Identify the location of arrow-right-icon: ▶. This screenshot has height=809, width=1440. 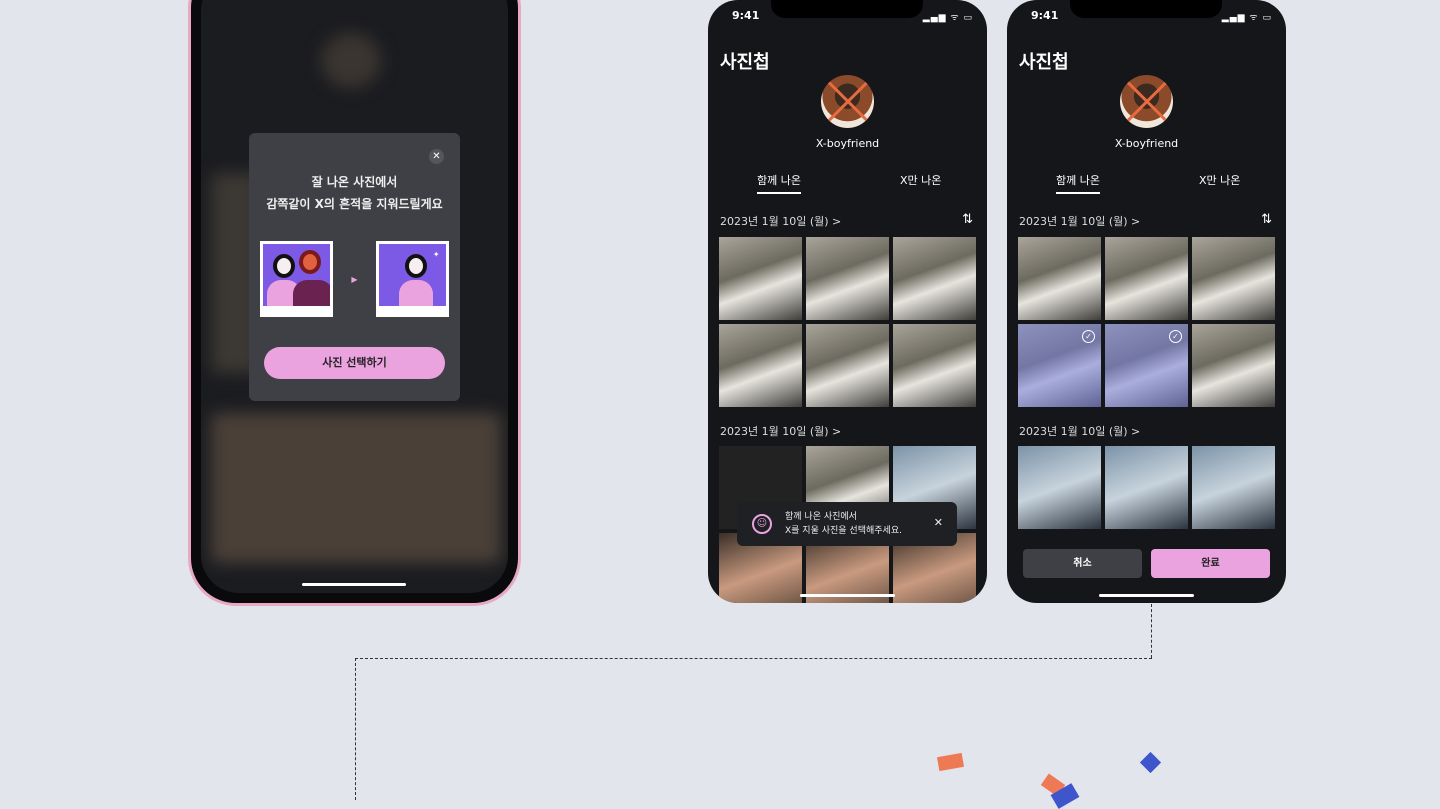
(354, 279).